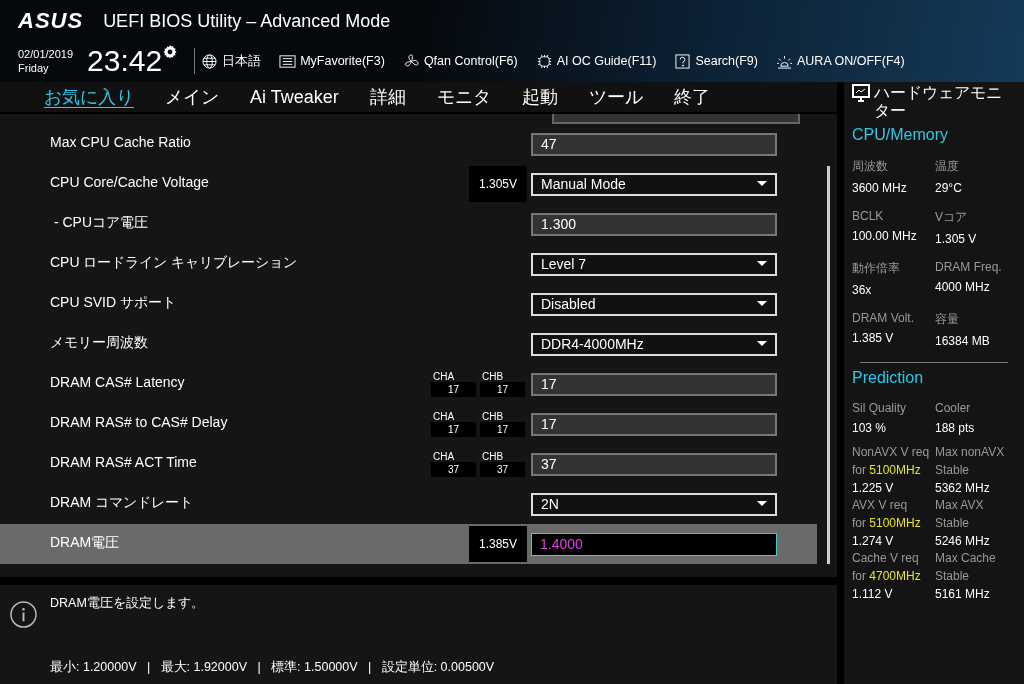 The image size is (1024, 684). I want to click on stat-value: 188 pts, so click(955, 428).